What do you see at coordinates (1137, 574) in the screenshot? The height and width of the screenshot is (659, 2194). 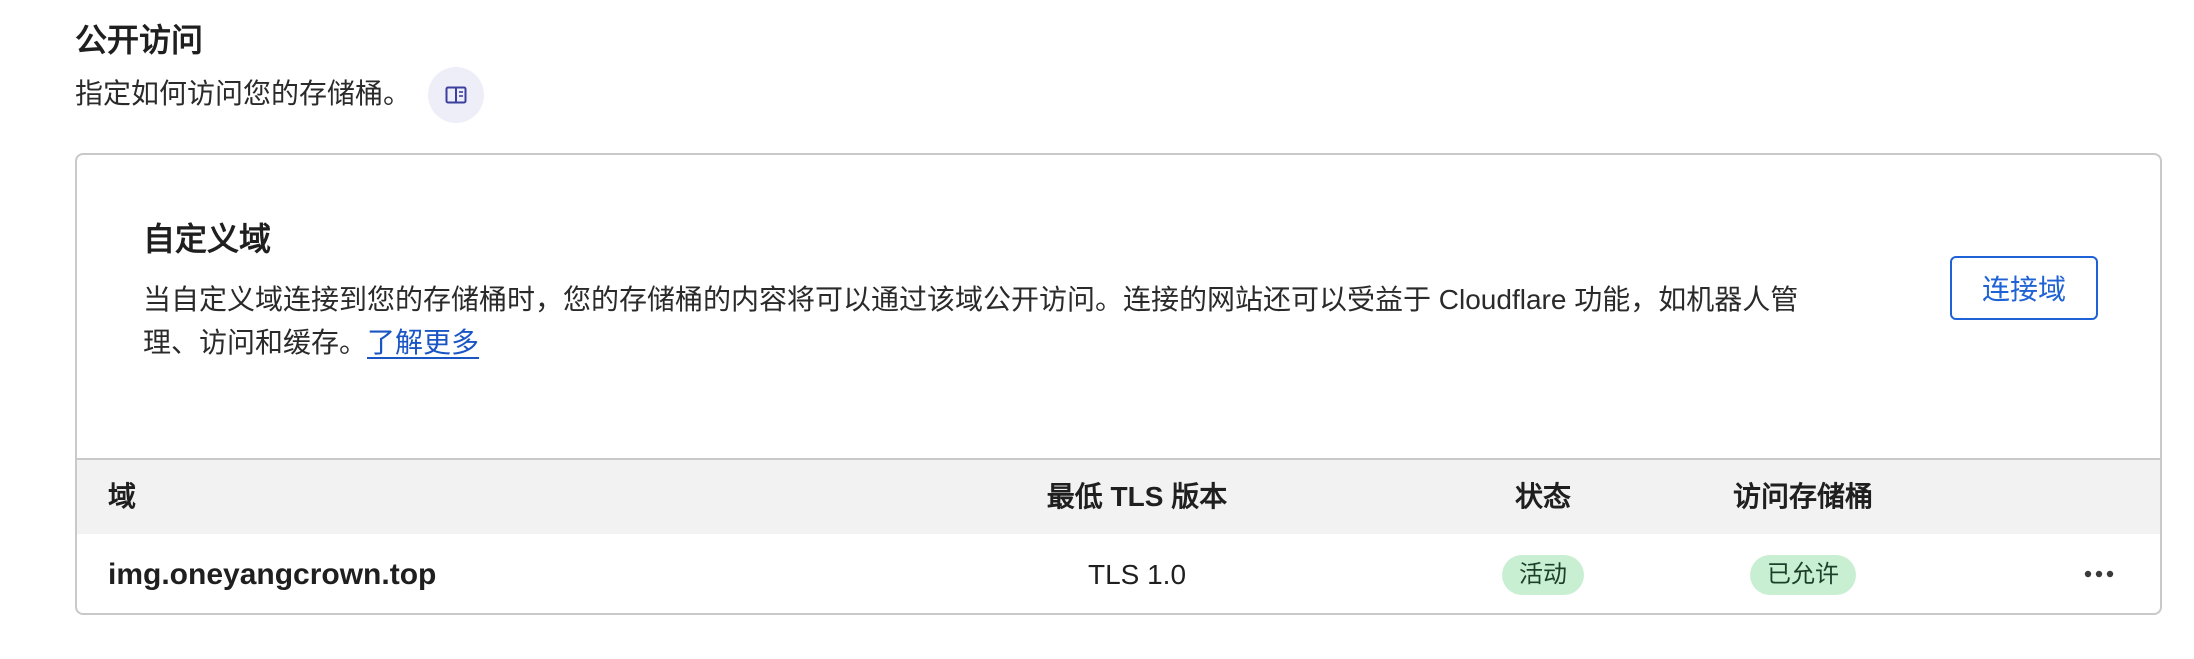 I see `min-tls-cell: TLS 1.0` at bounding box center [1137, 574].